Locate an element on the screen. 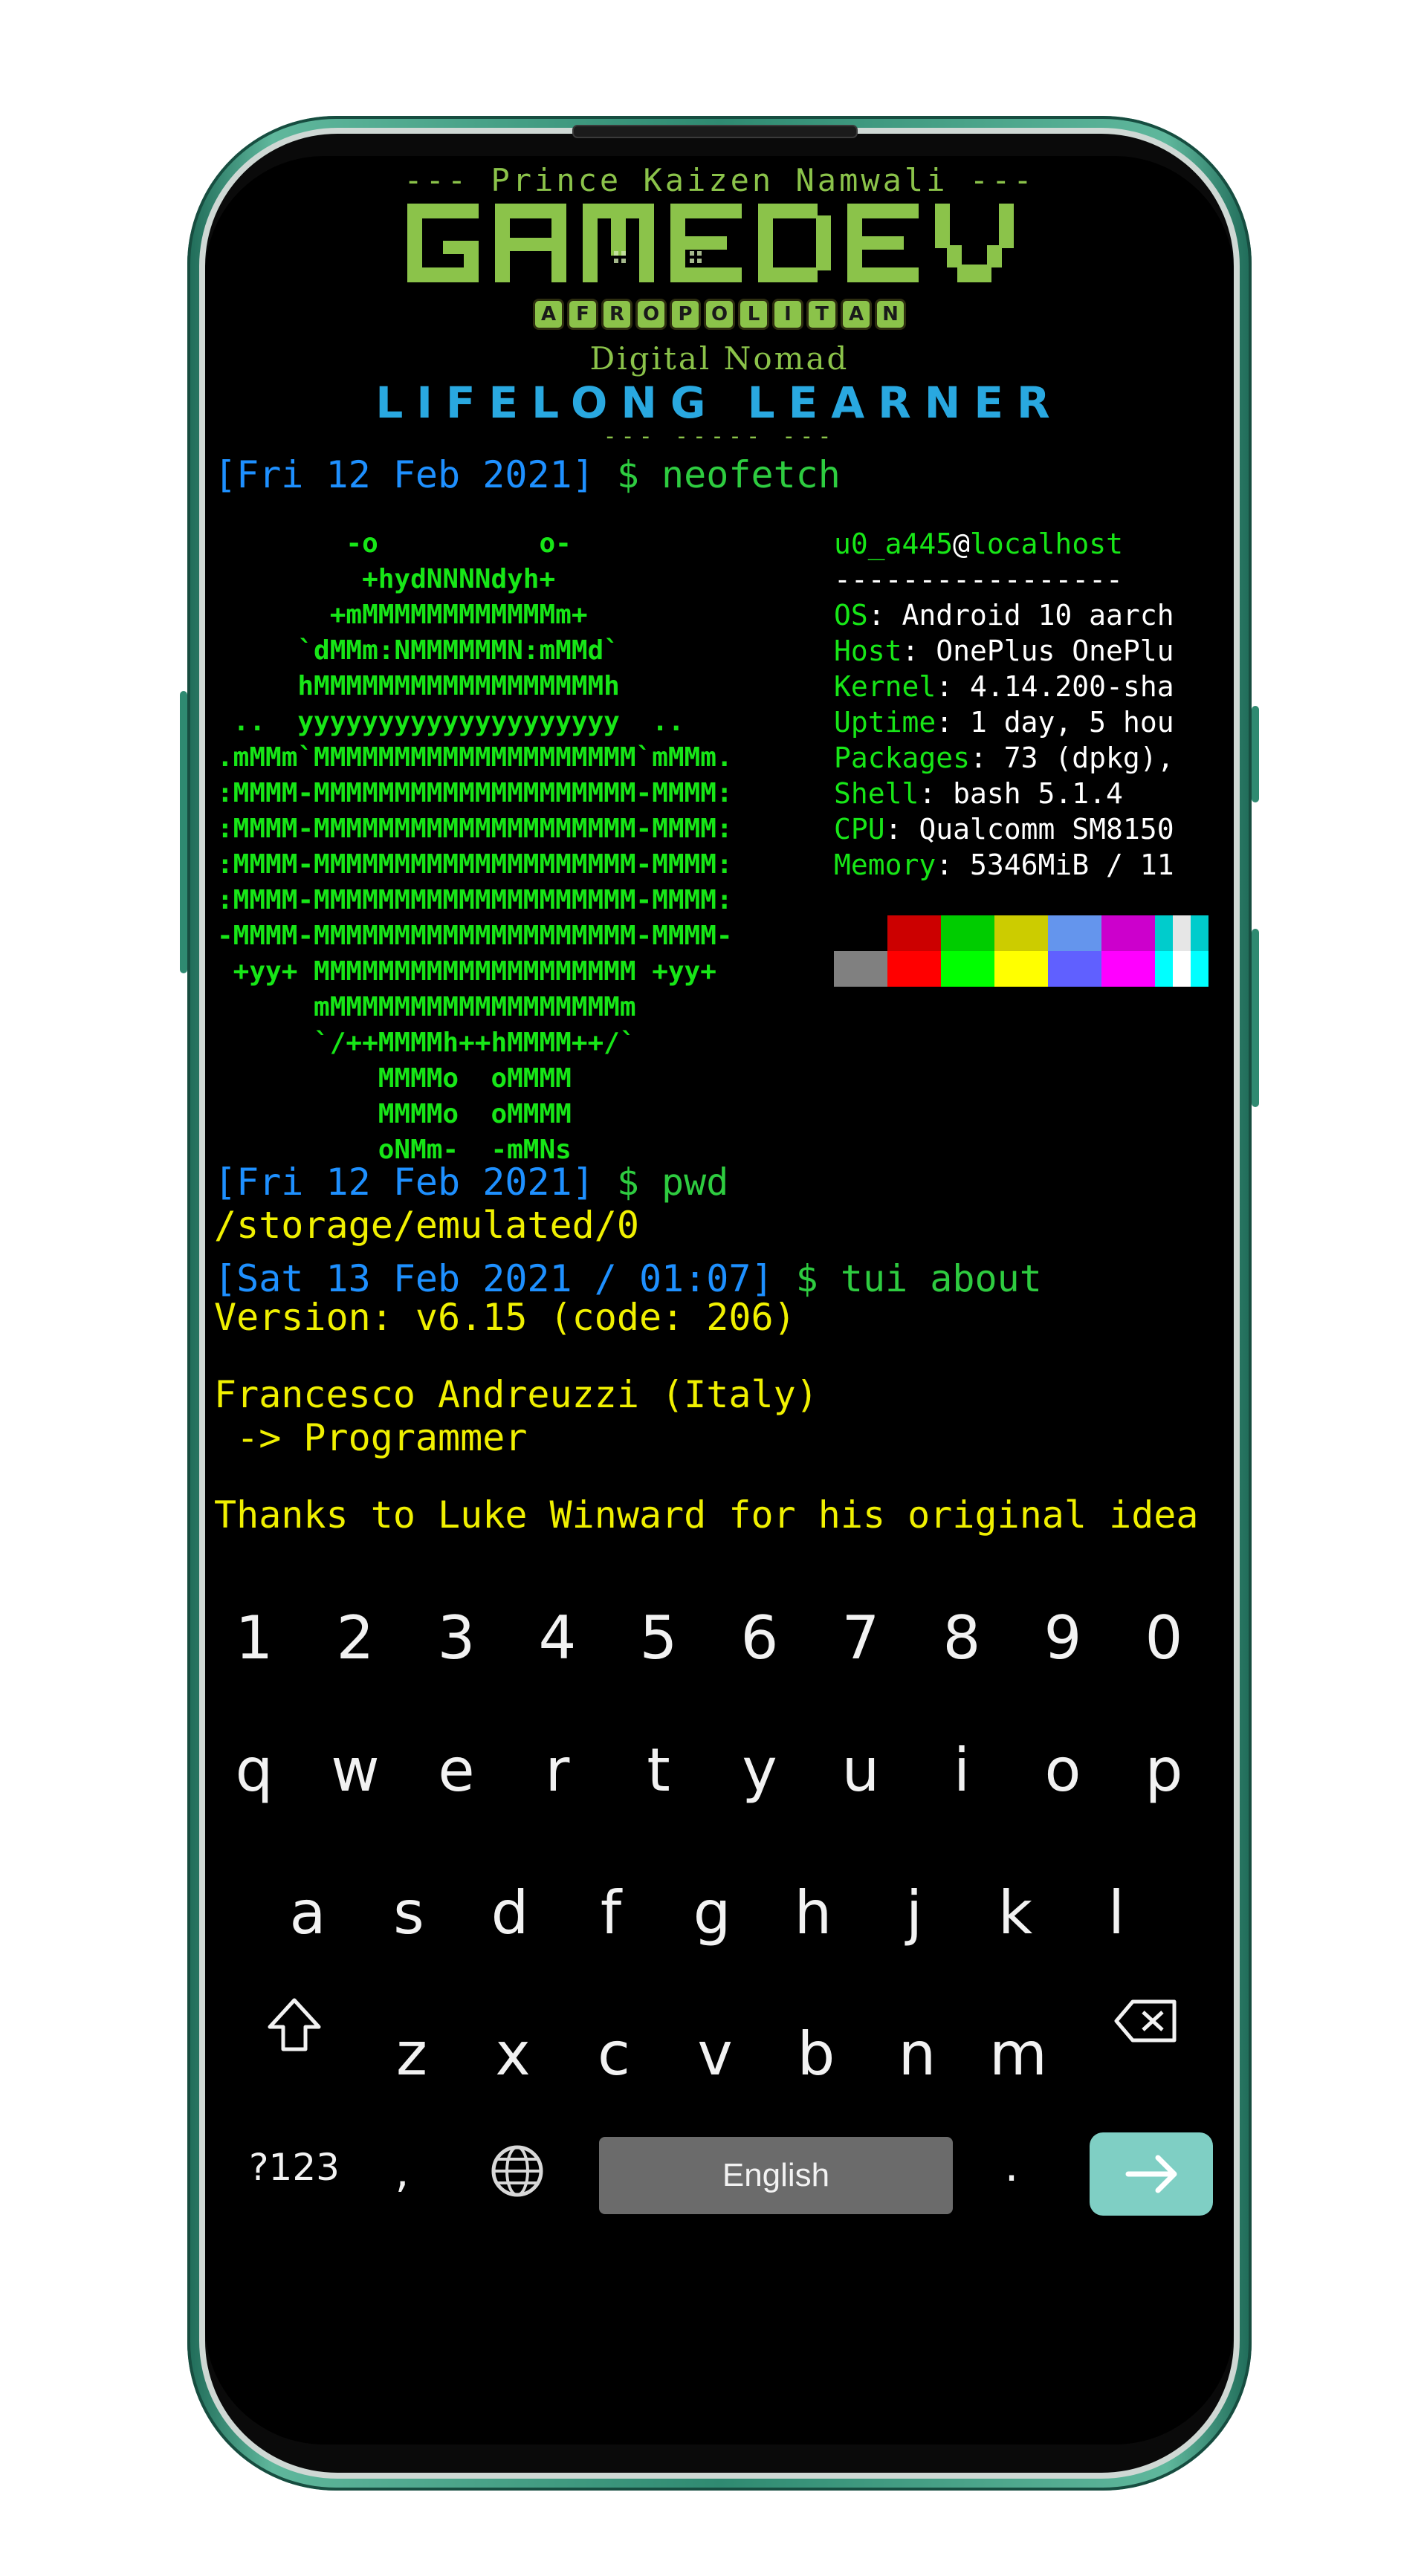 The image size is (1427, 2576). afro-letter: P is located at coordinates (685, 314).